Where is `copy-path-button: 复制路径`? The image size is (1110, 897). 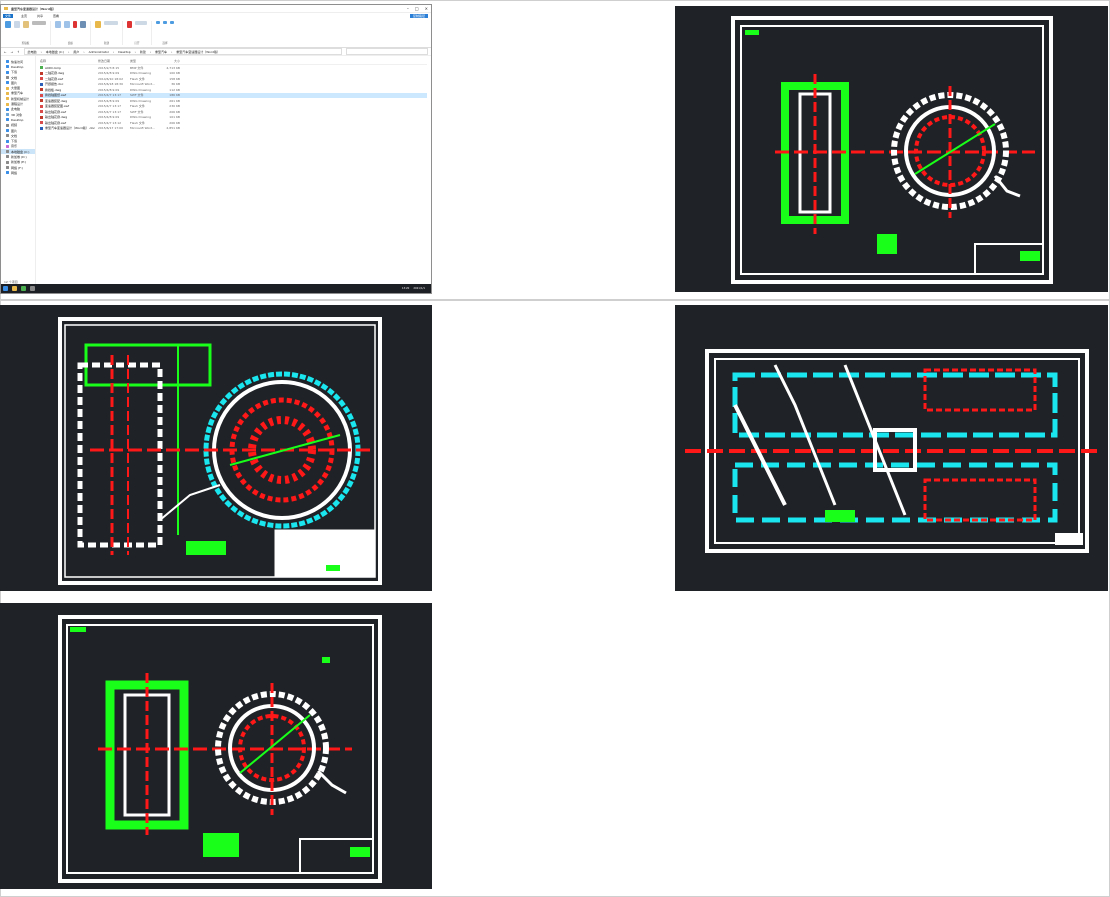
copy-path-button: 复制路径 is located at coordinates (418, 16).